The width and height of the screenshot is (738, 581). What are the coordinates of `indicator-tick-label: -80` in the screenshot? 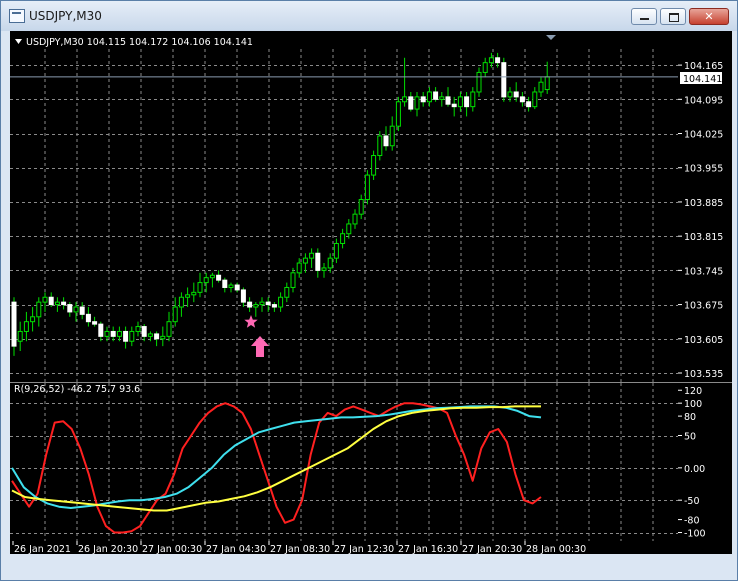 It's located at (692, 521).